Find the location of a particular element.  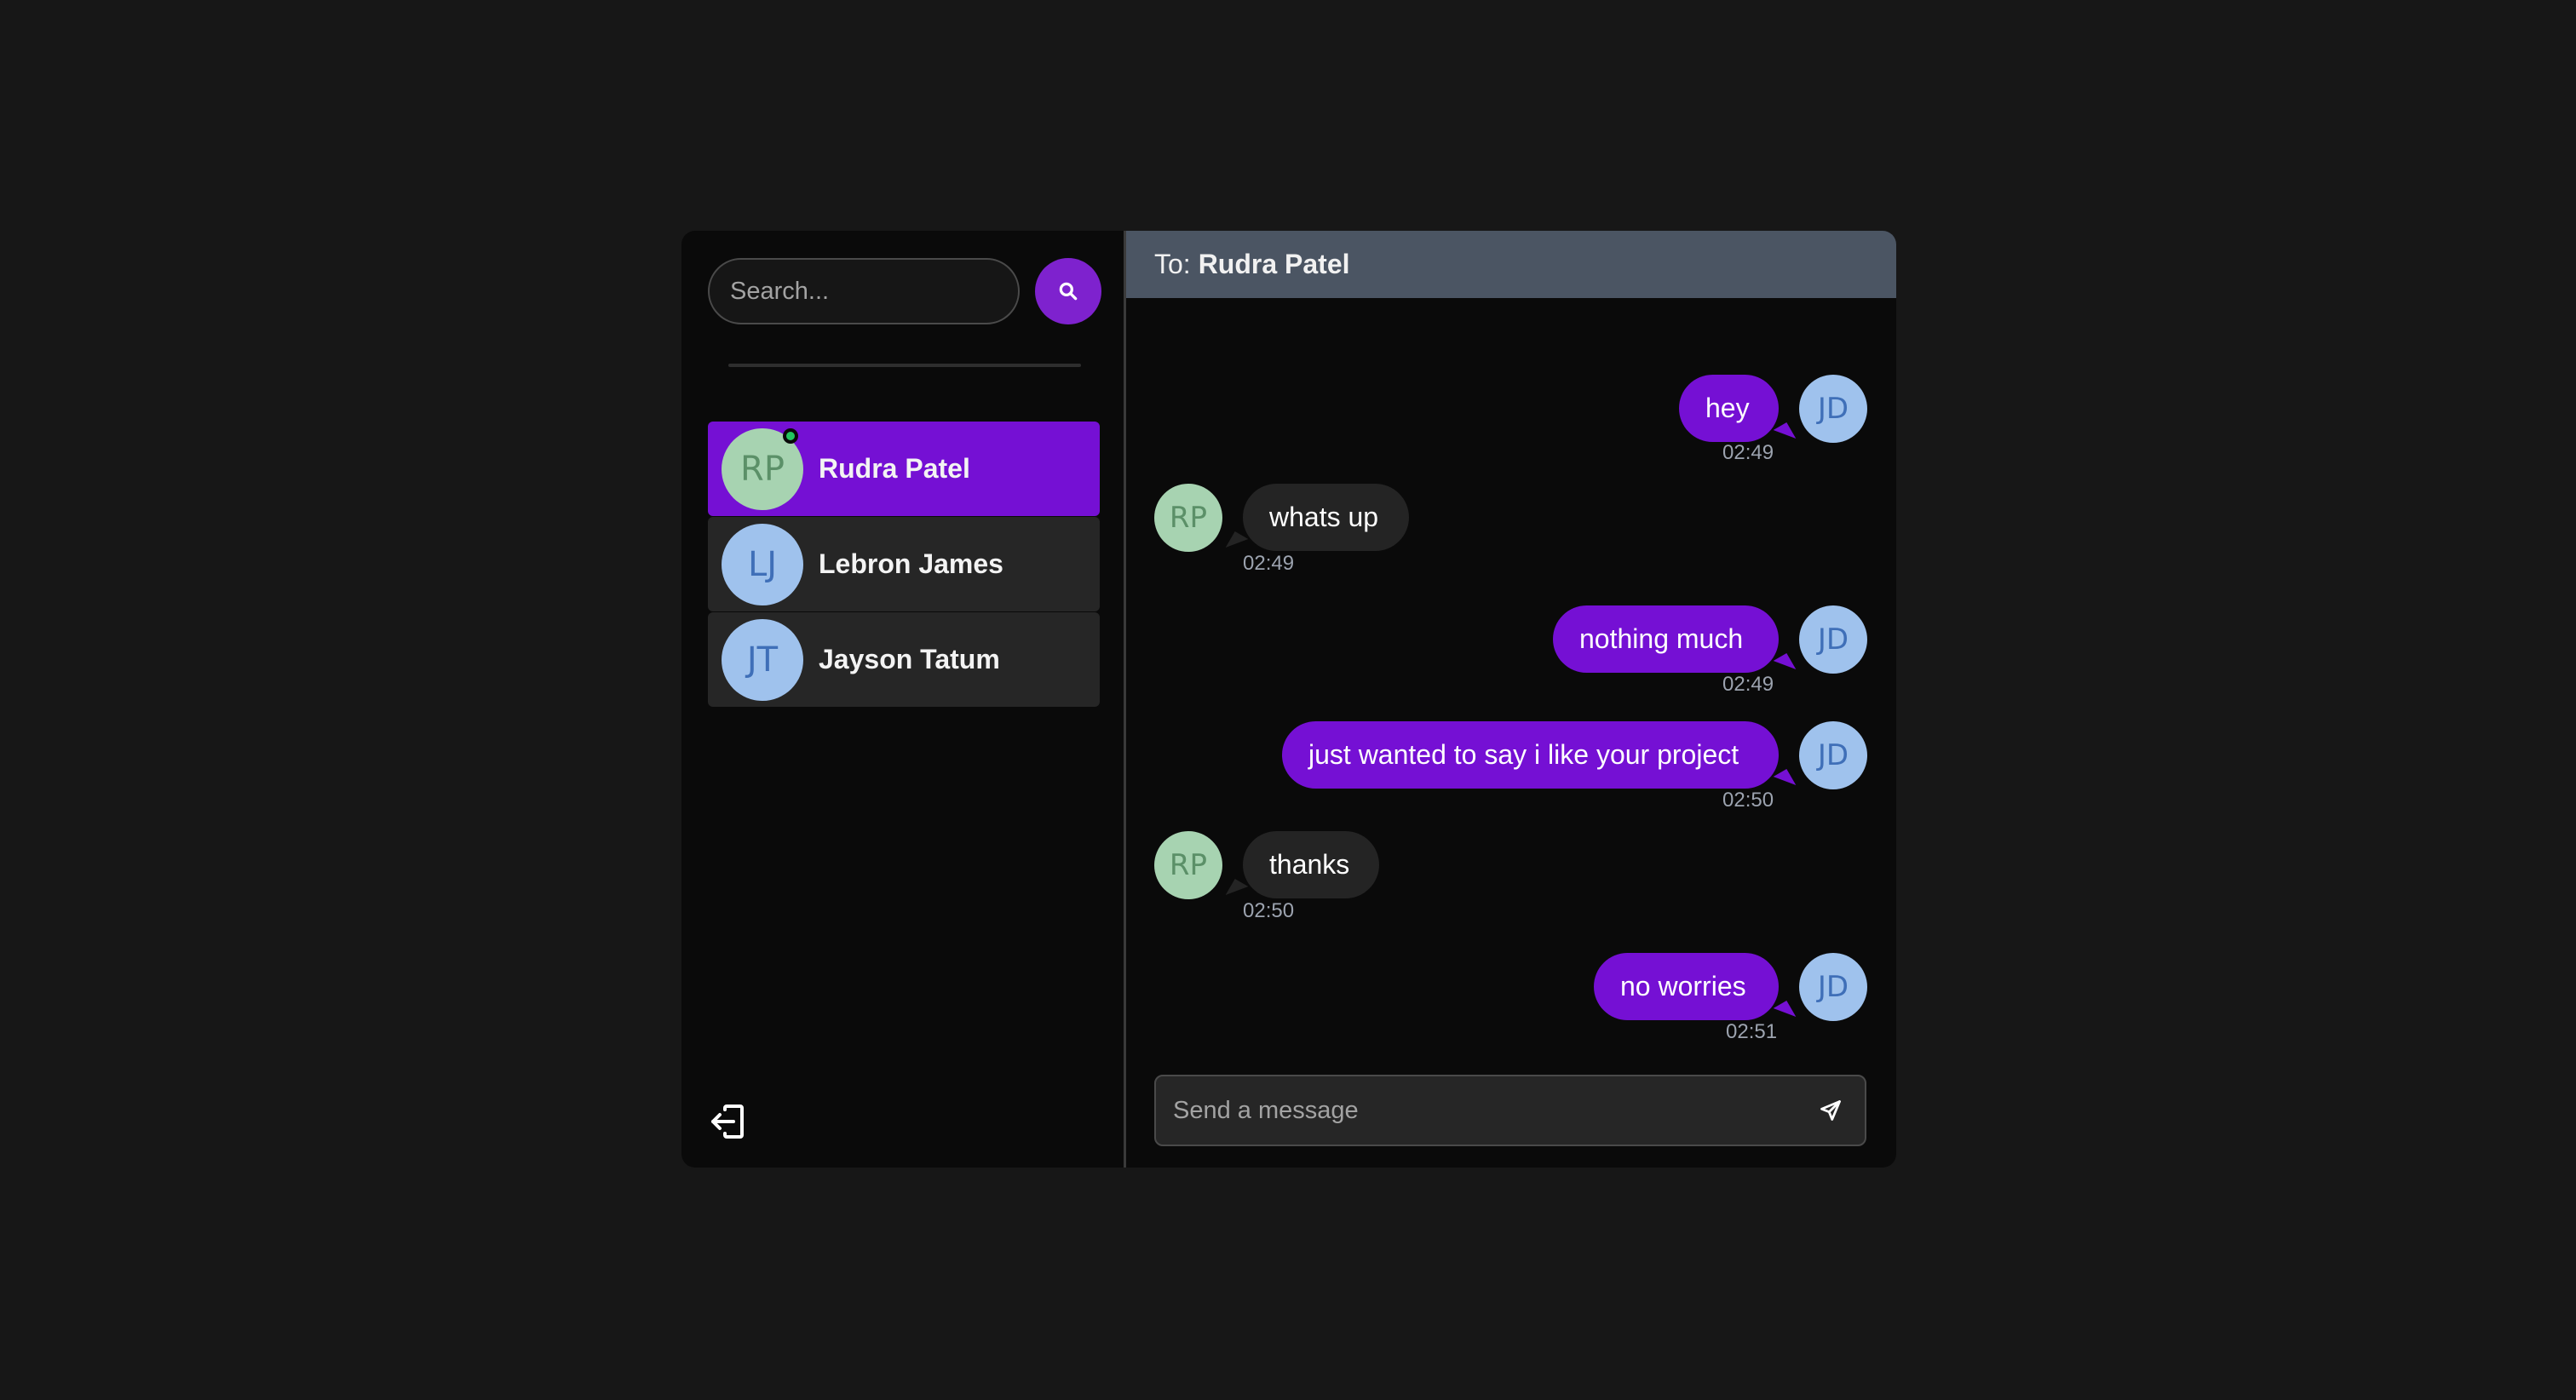

header-prefix: To: is located at coordinates (1172, 264).